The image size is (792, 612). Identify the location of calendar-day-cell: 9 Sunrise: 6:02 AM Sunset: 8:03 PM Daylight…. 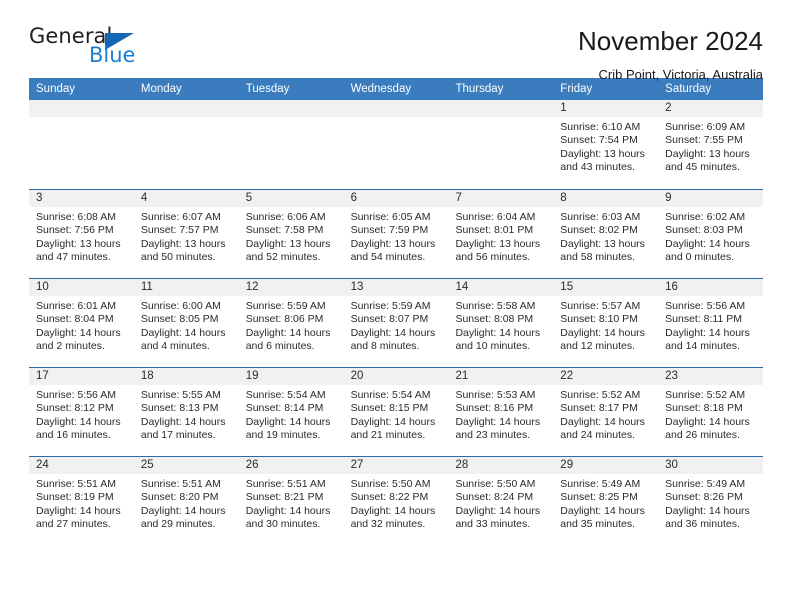
(711, 234).